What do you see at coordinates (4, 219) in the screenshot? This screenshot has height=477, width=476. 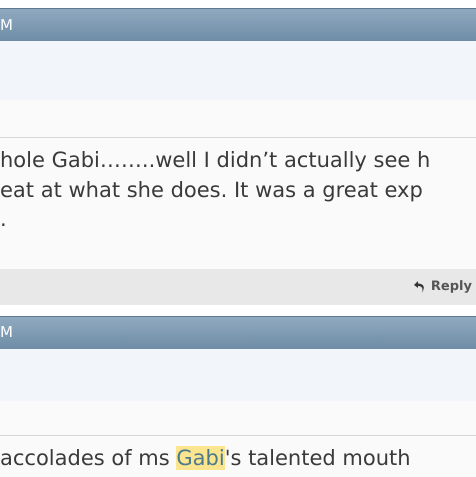 I see `post-text: .` at bounding box center [4, 219].